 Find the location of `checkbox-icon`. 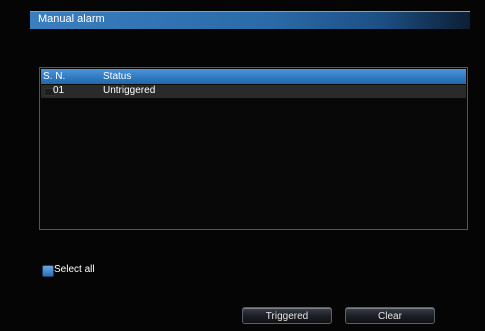

checkbox-icon is located at coordinates (48, 271).